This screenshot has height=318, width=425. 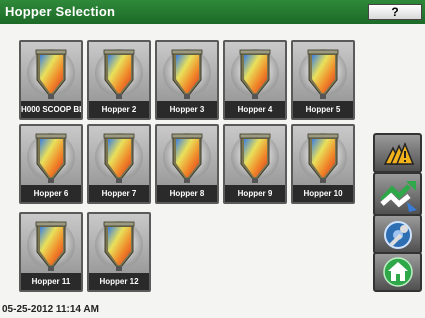 I want to click on hopper-label: Hopper 9, so click(x=255, y=193).